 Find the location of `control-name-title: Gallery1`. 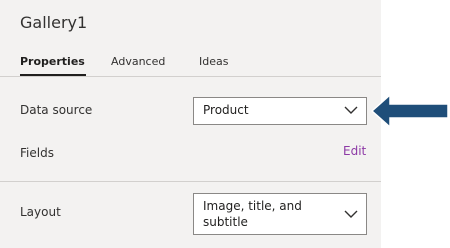

control-name-title: Gallery1 is located at coordinates (54, 22).